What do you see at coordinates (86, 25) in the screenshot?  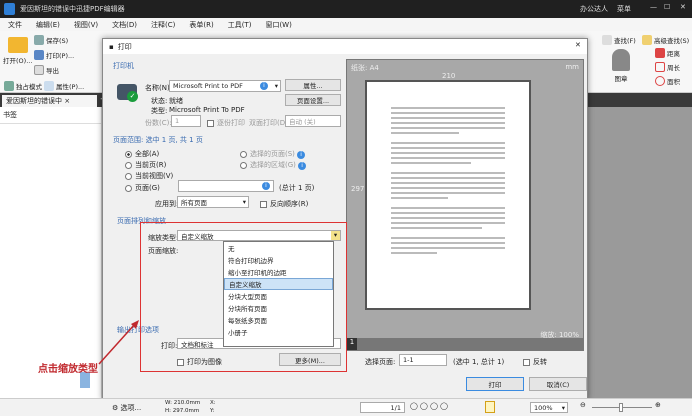 I see `menu-view: 视图(V)` at bounding box center [86, 25].